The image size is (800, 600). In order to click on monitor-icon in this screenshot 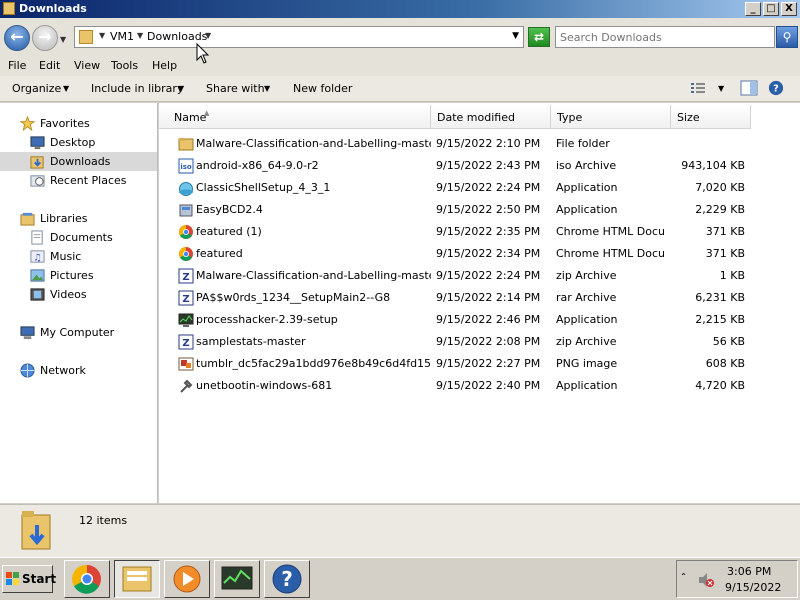, I will do `click(237, 578)`.